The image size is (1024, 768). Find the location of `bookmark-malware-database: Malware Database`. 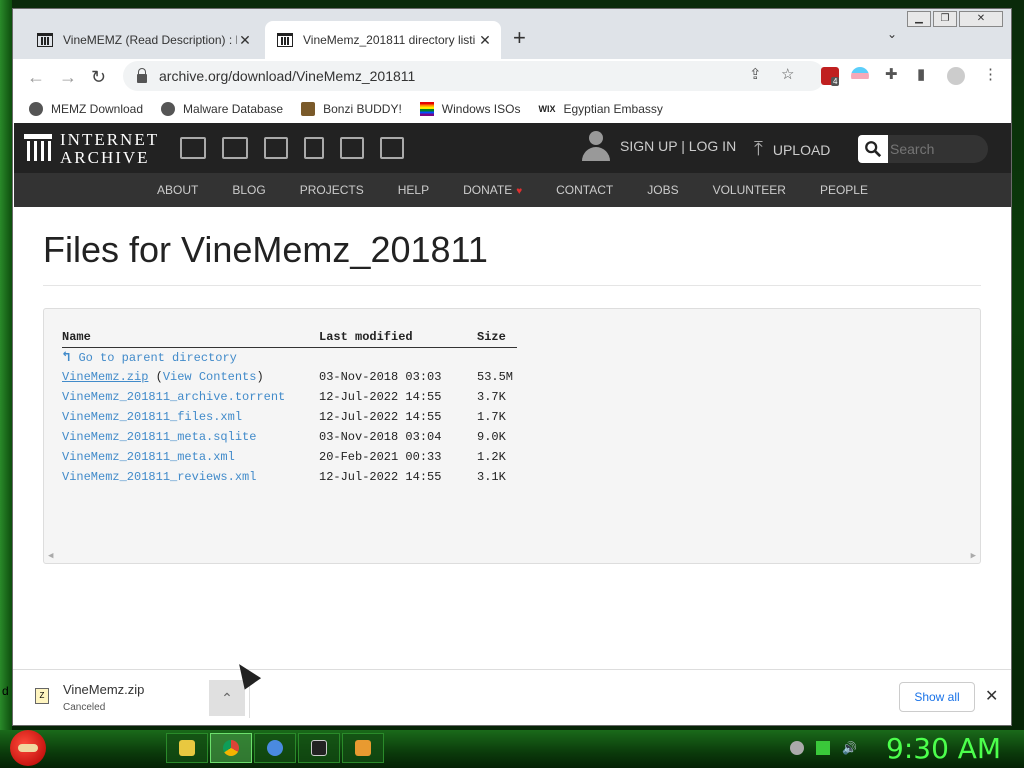

bookmark-malware-database: Malware Database is located at coordinates (222, 109).